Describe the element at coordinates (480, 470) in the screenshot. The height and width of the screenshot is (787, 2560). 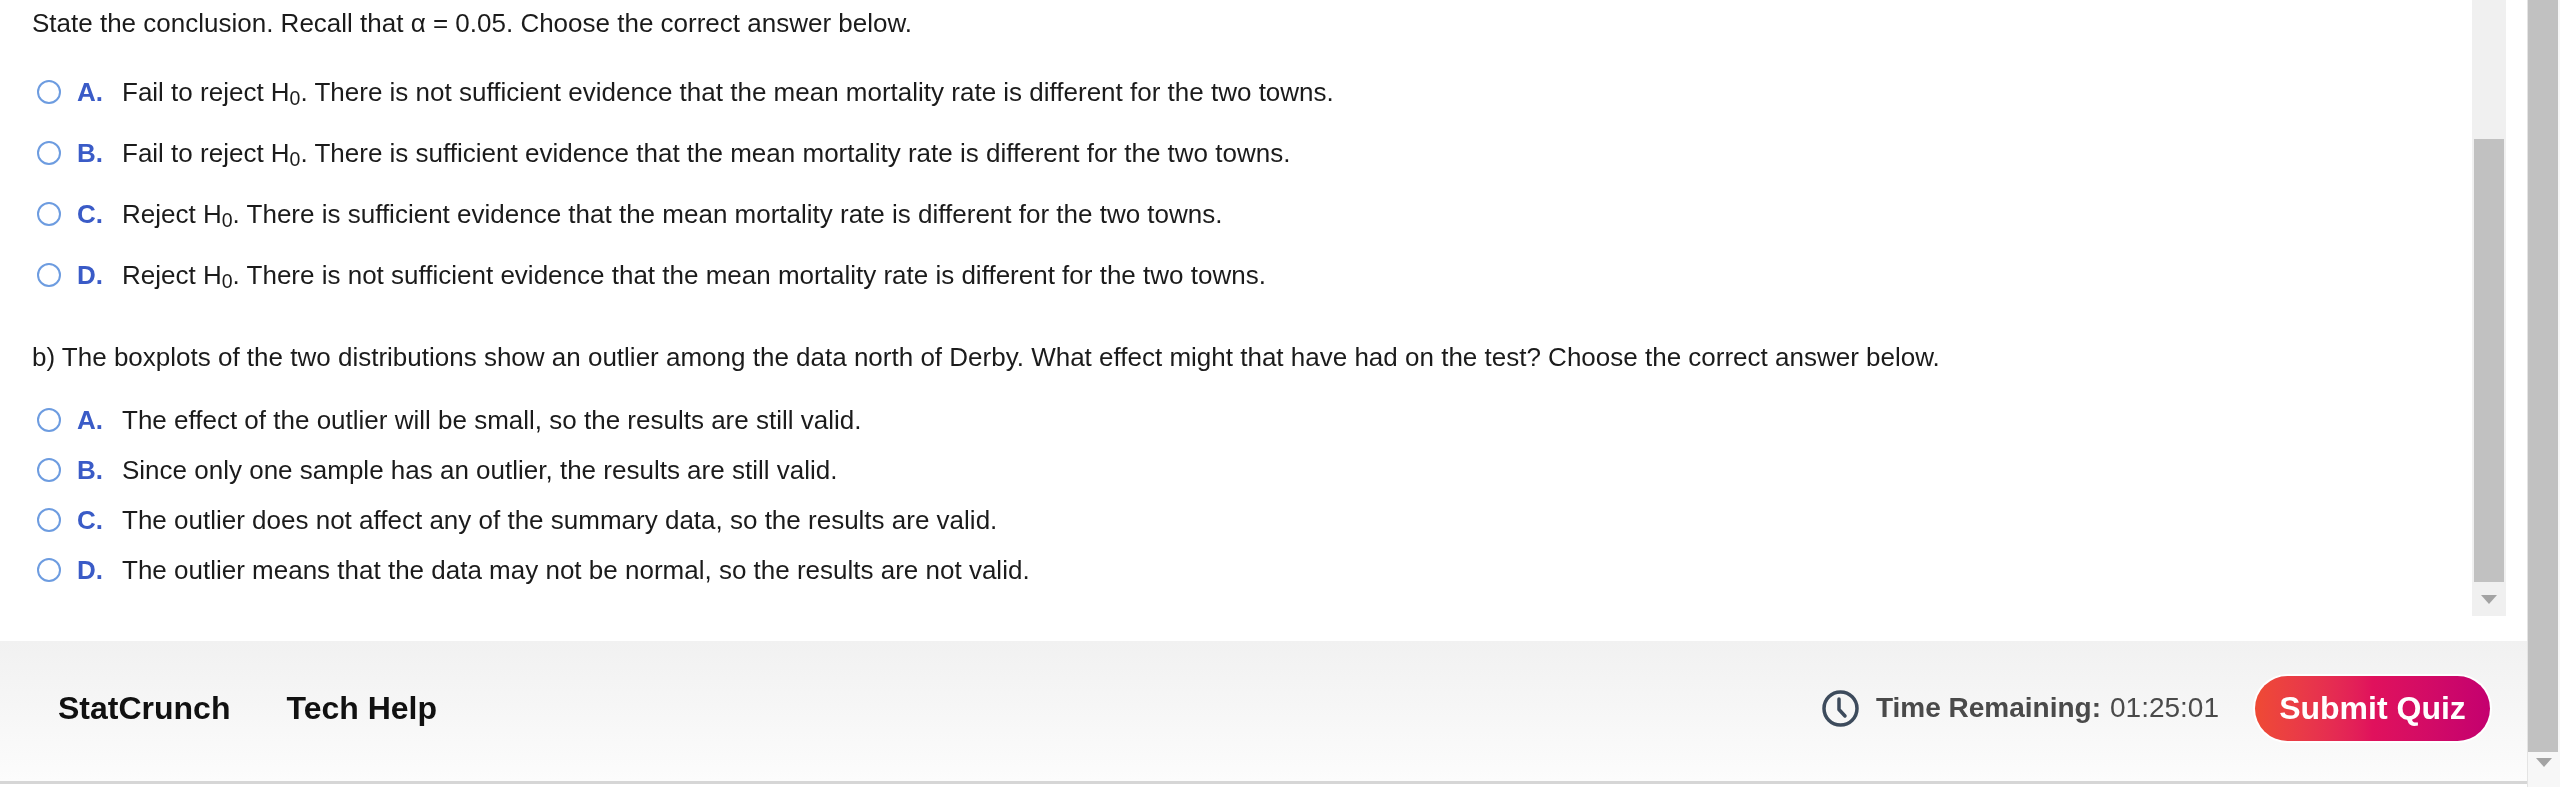
I see `option-text: Since only one sample has an outlier, the results are still valid.` at that location.